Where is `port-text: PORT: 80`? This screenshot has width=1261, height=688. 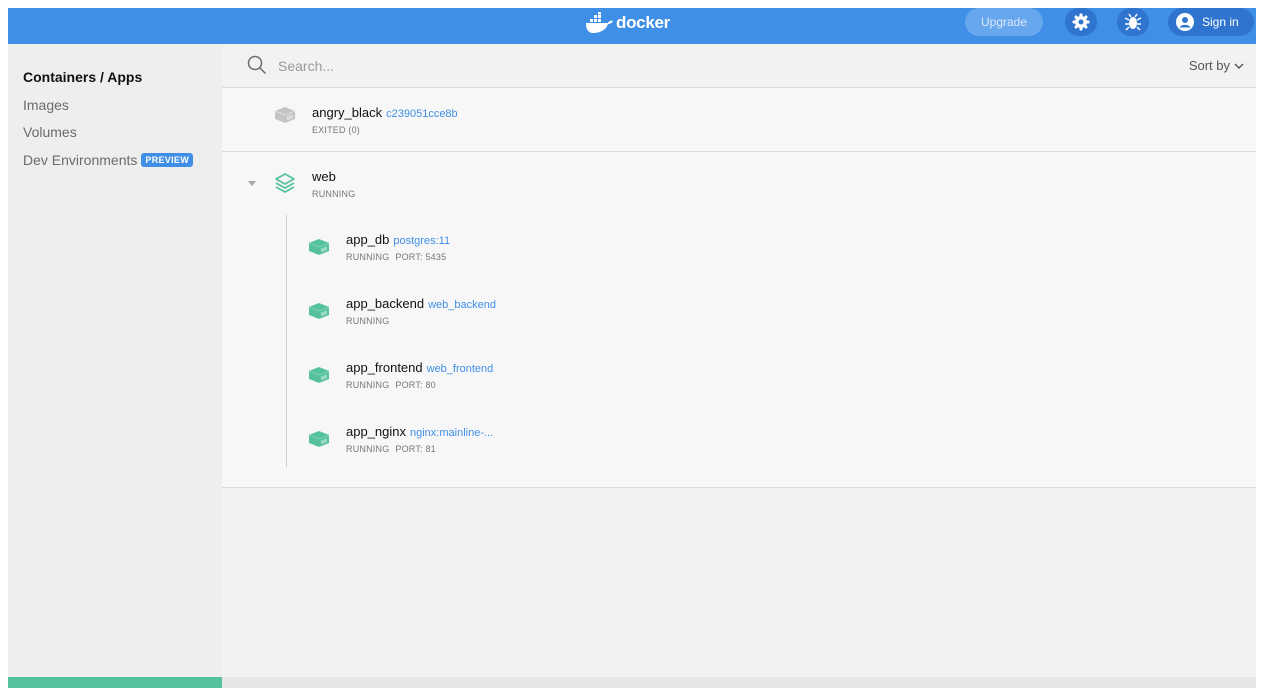
port-text: PORT: 80 is located at coordinates (415, 385).